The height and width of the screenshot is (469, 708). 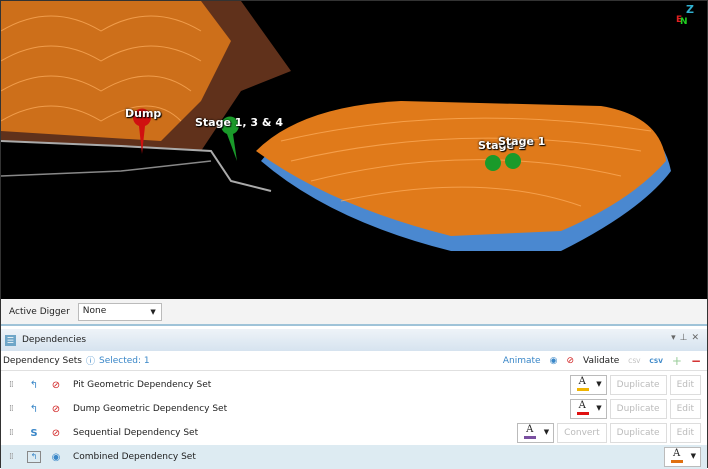 What do you see at coordinates (136, 433) in the screenshot?
I see `set-name: Sequential Dependency Set` at bounding box center [136, 433].